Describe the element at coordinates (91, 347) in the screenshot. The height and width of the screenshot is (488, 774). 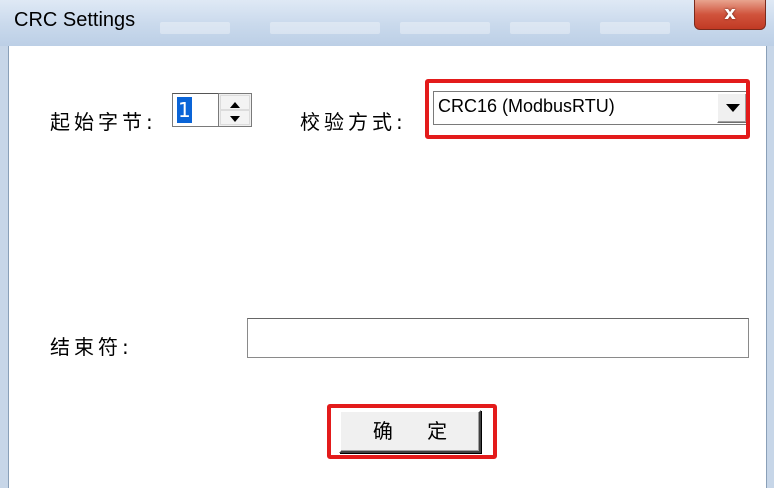
I see `end-char-label: 结束符:` at that location.